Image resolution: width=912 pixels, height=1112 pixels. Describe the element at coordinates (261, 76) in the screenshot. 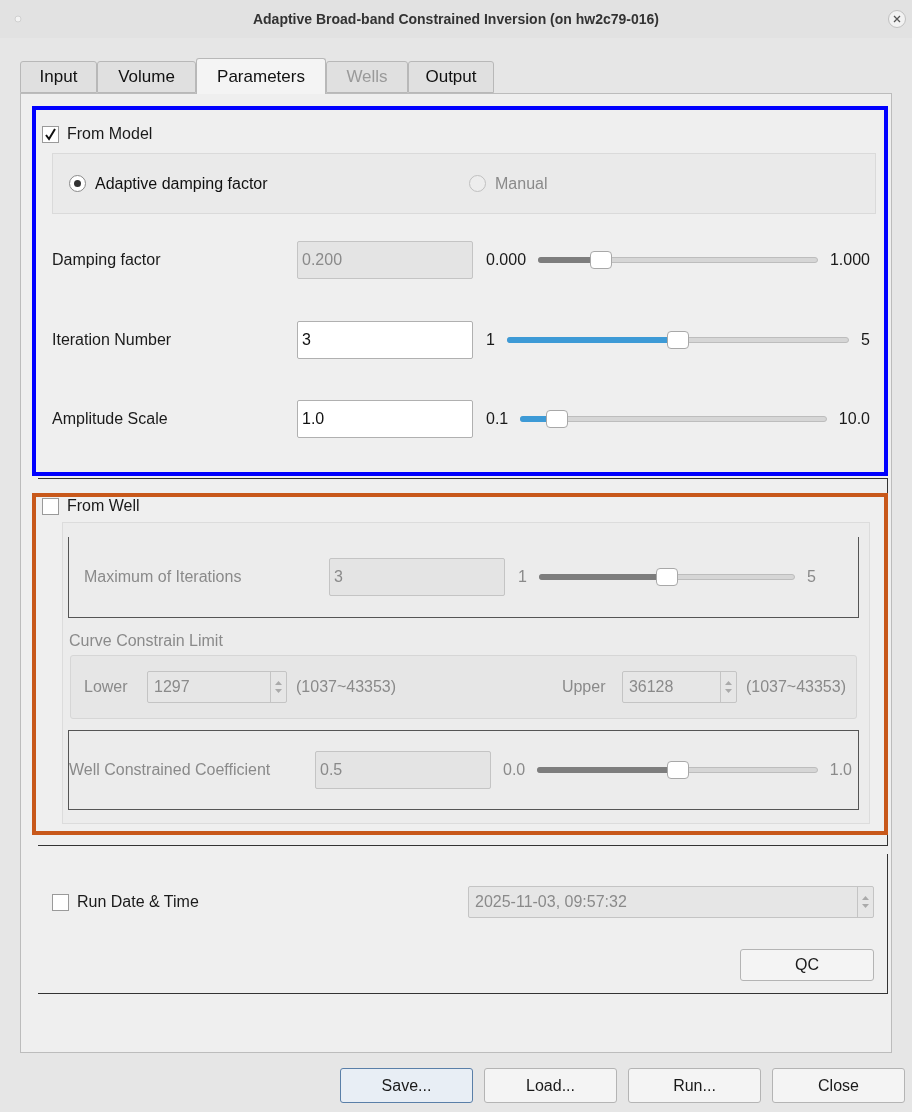

I see `tab: Parameters` at that location.